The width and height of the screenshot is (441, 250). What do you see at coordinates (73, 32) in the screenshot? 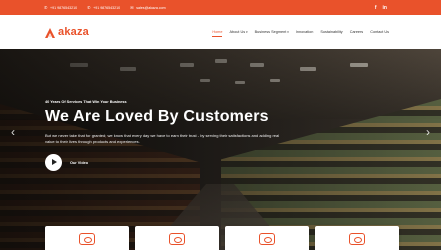
I see `logo-text: akaza` at bounding box center [73, 32].